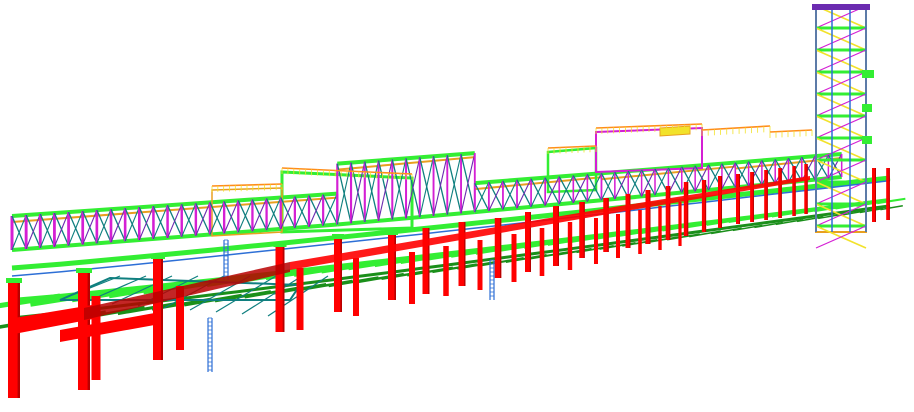 Image resolution: width=914 pixels, height=412 pixels. Describe the element at coordinates (351, 305) in the screenshot. I see `access-ladders` at that location.